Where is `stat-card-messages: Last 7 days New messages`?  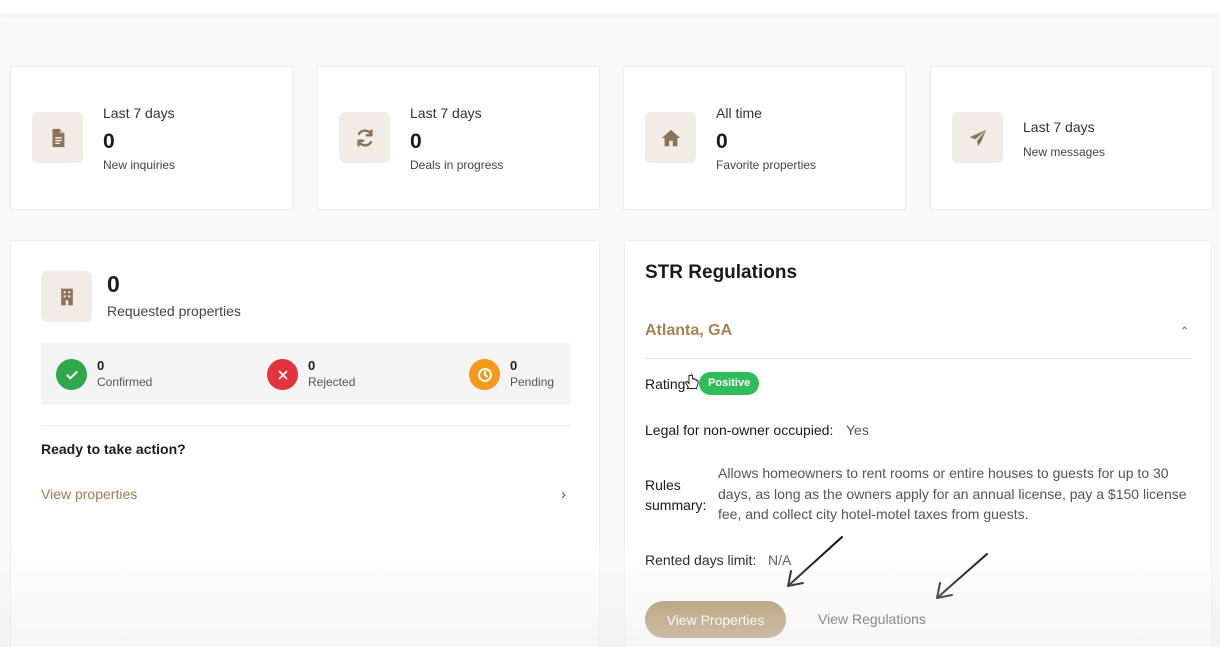
stat-card-messages: Last 7 days New messages is located at coordinates (1071, 138).